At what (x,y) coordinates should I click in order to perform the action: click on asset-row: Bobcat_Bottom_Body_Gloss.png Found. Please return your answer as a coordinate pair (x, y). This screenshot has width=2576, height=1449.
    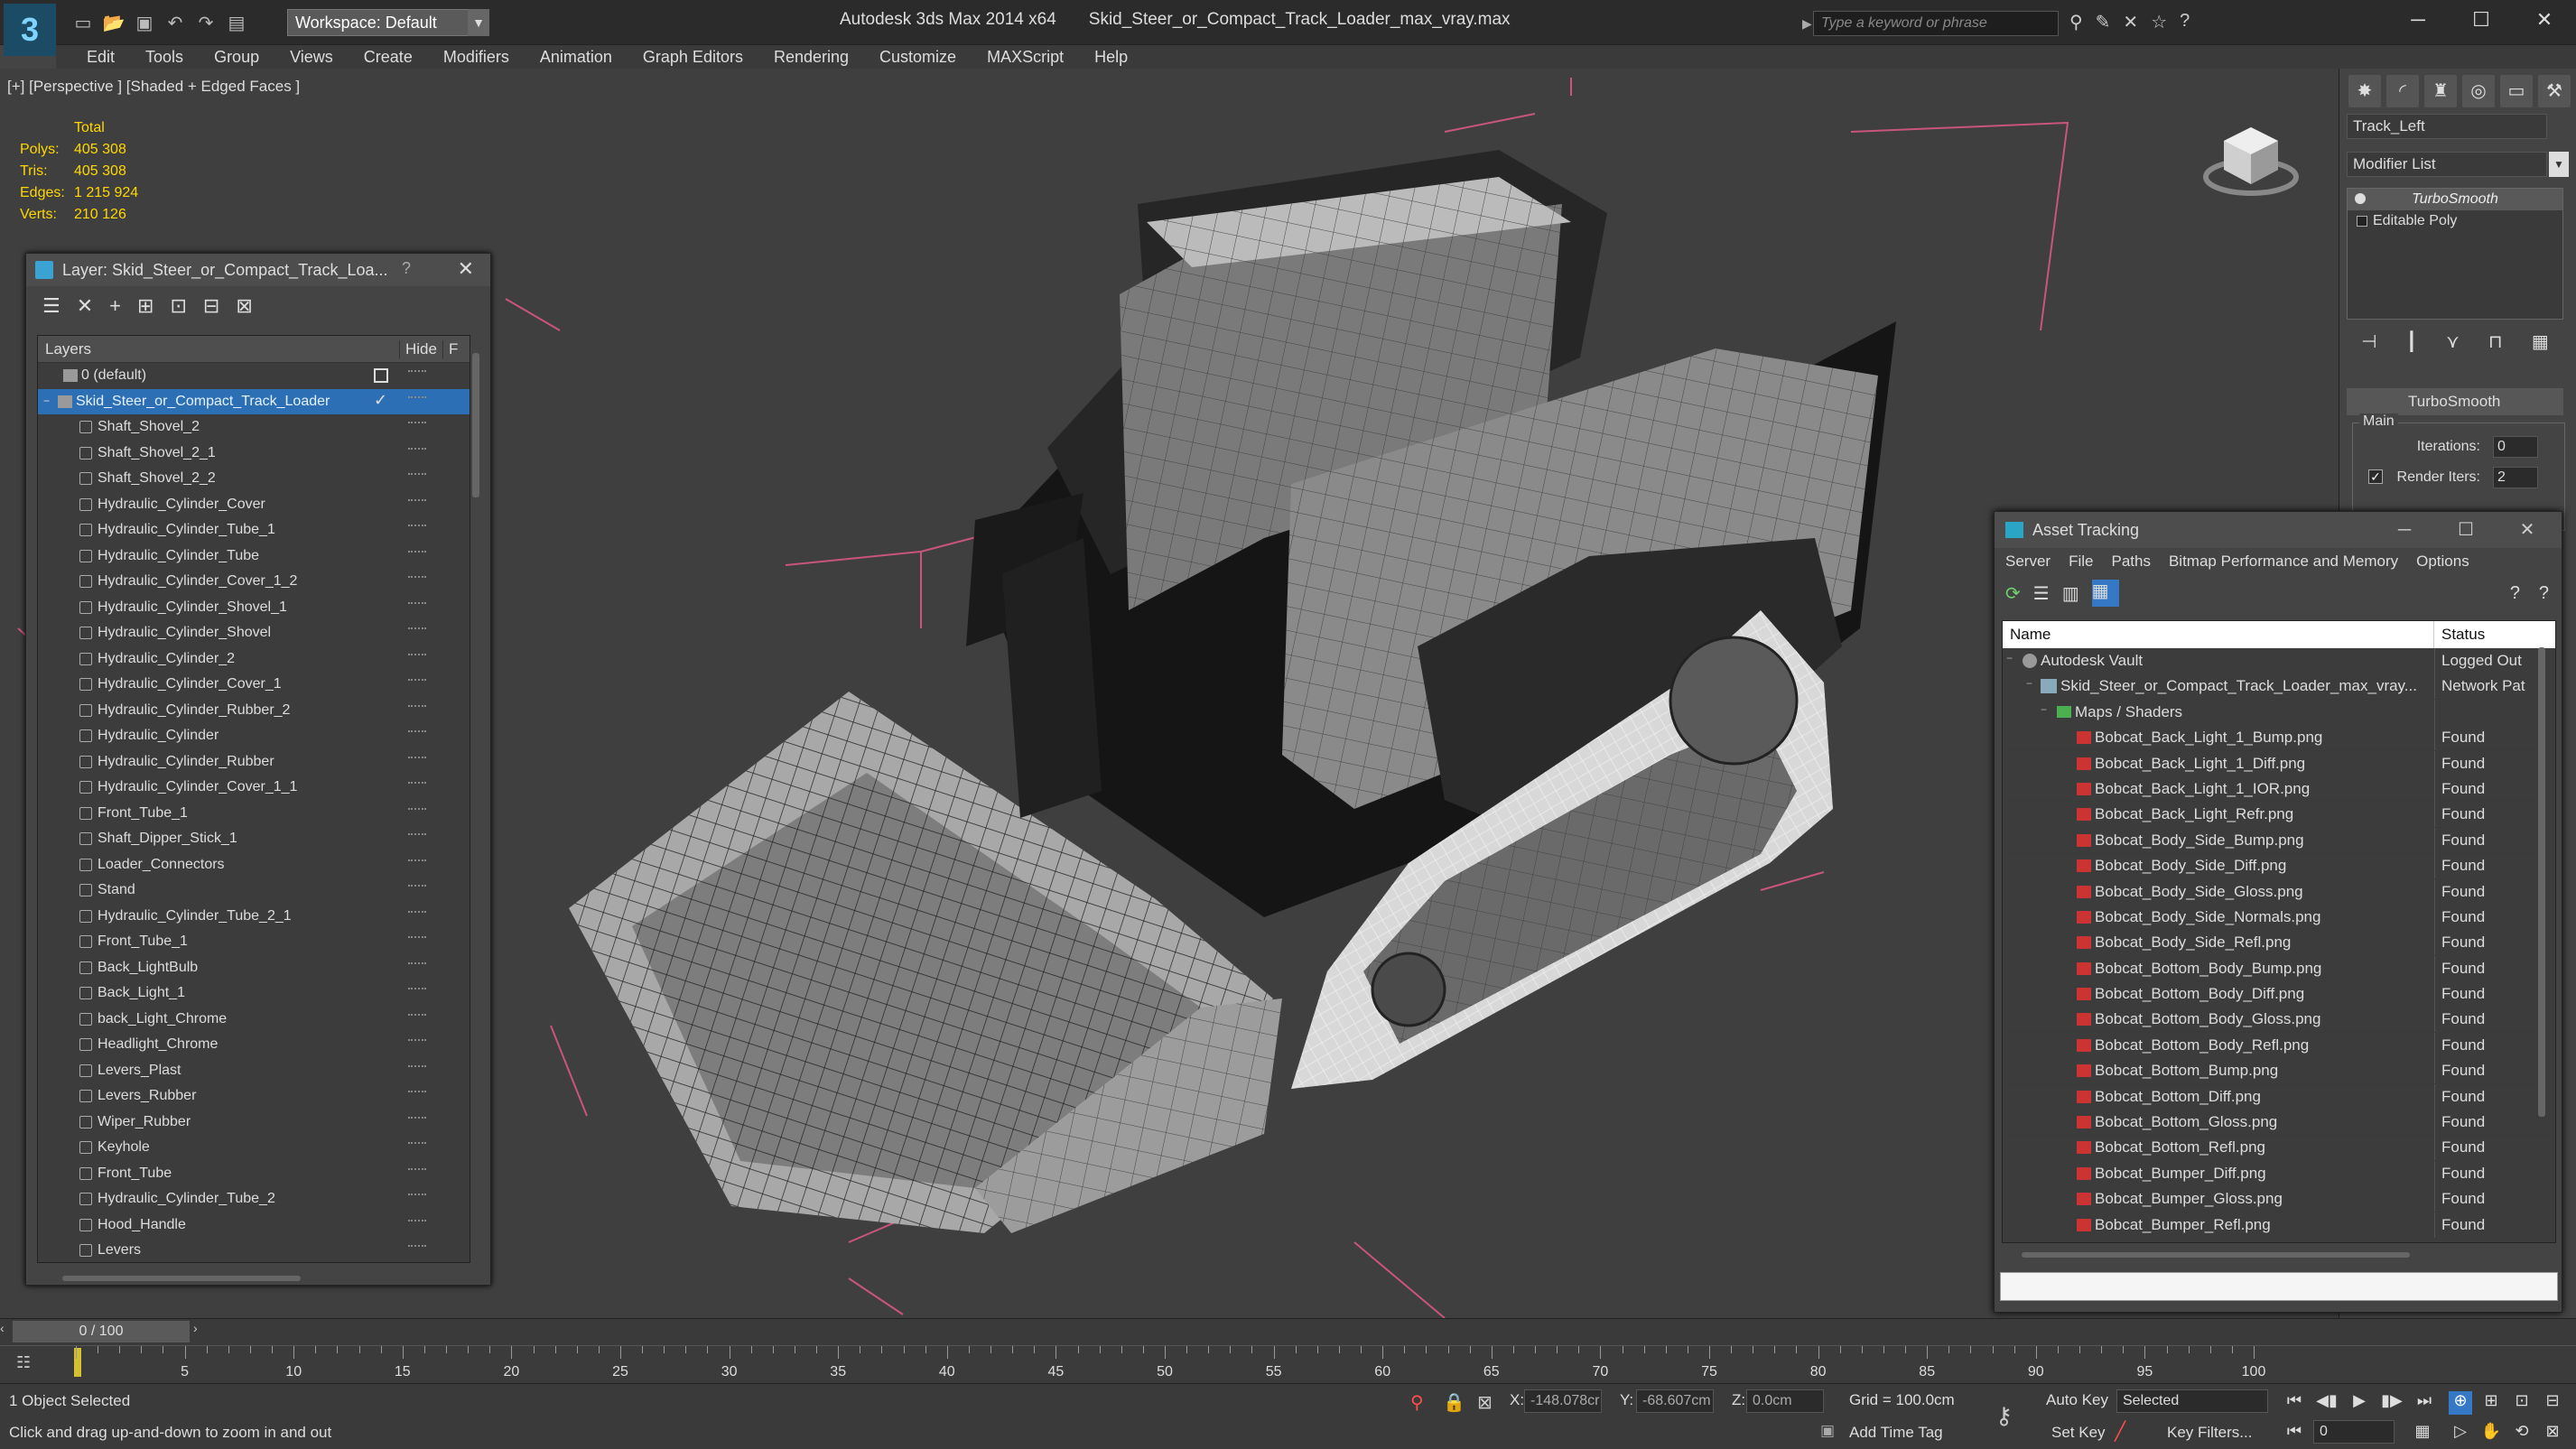
    Looking at the image, I should click on (2279, 1020).